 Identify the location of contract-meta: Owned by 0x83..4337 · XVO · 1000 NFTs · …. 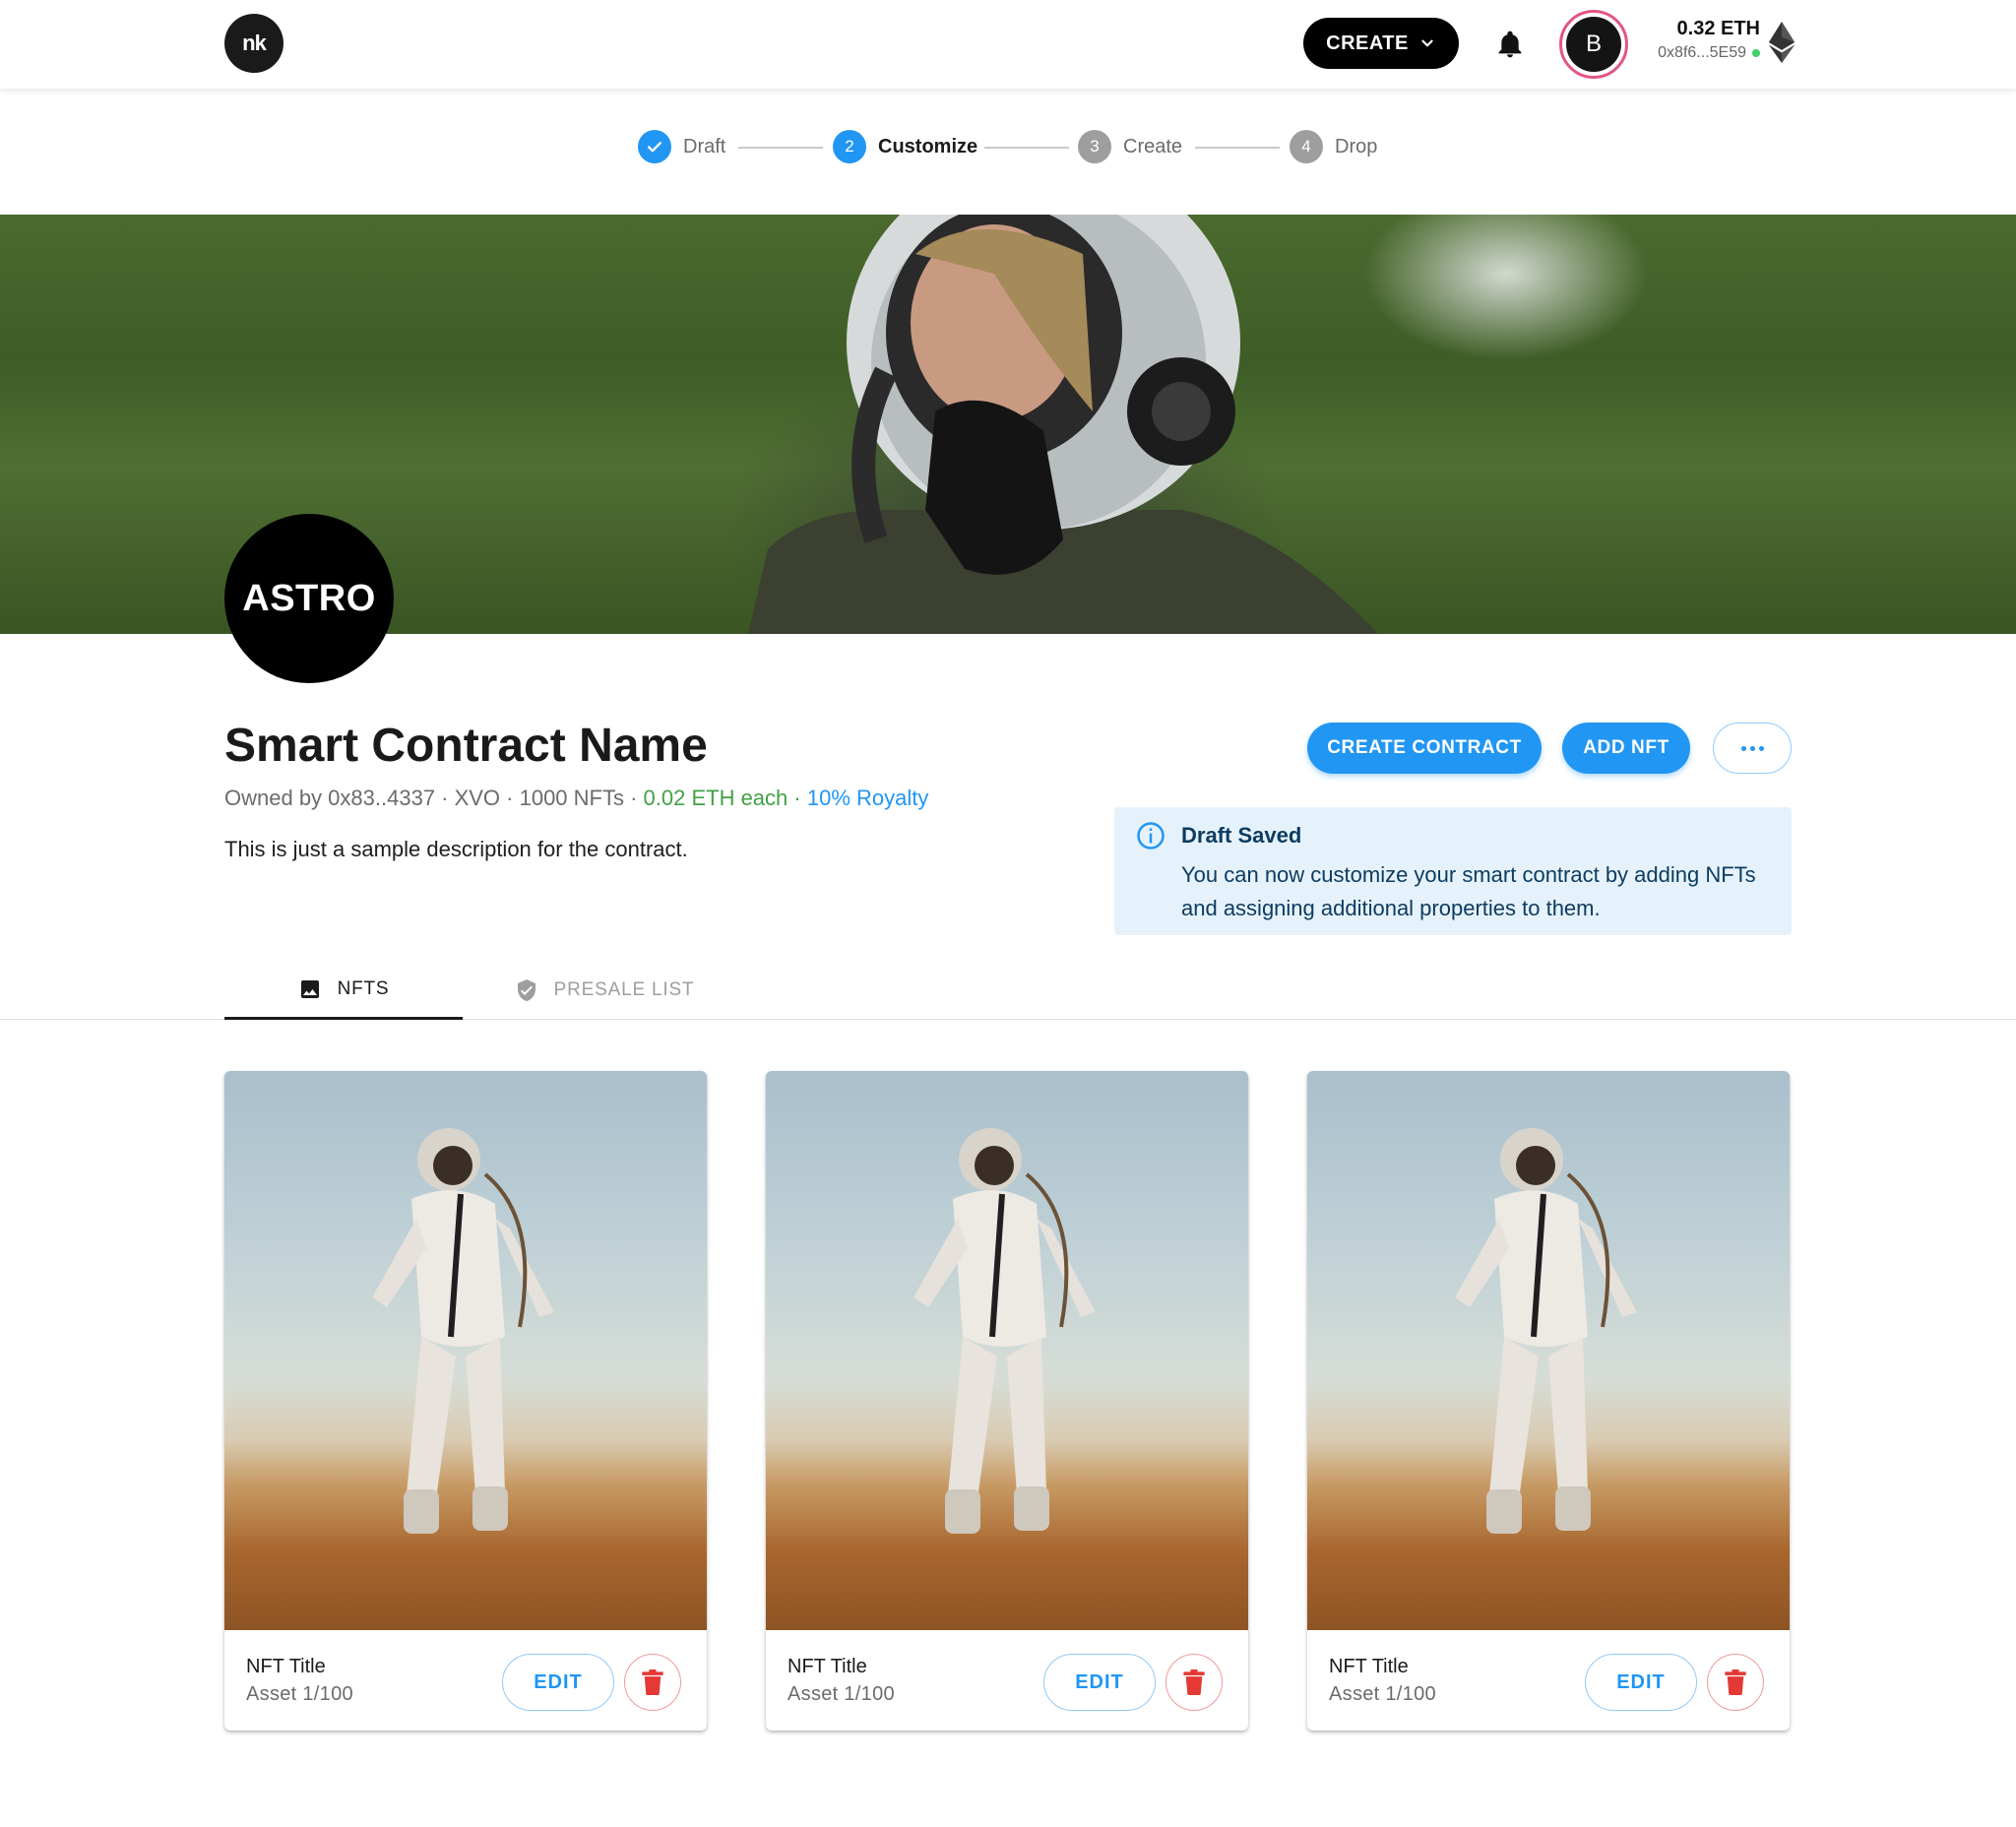
(576, 798).